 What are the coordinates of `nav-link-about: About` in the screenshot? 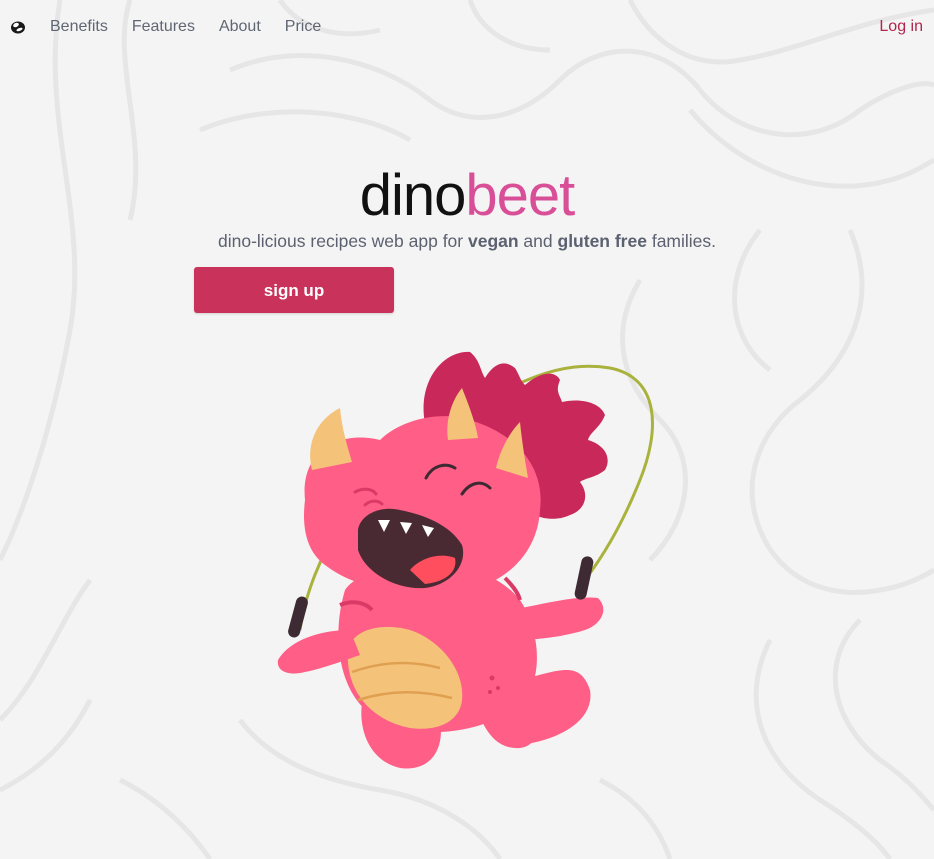 It's located at (240, 27).